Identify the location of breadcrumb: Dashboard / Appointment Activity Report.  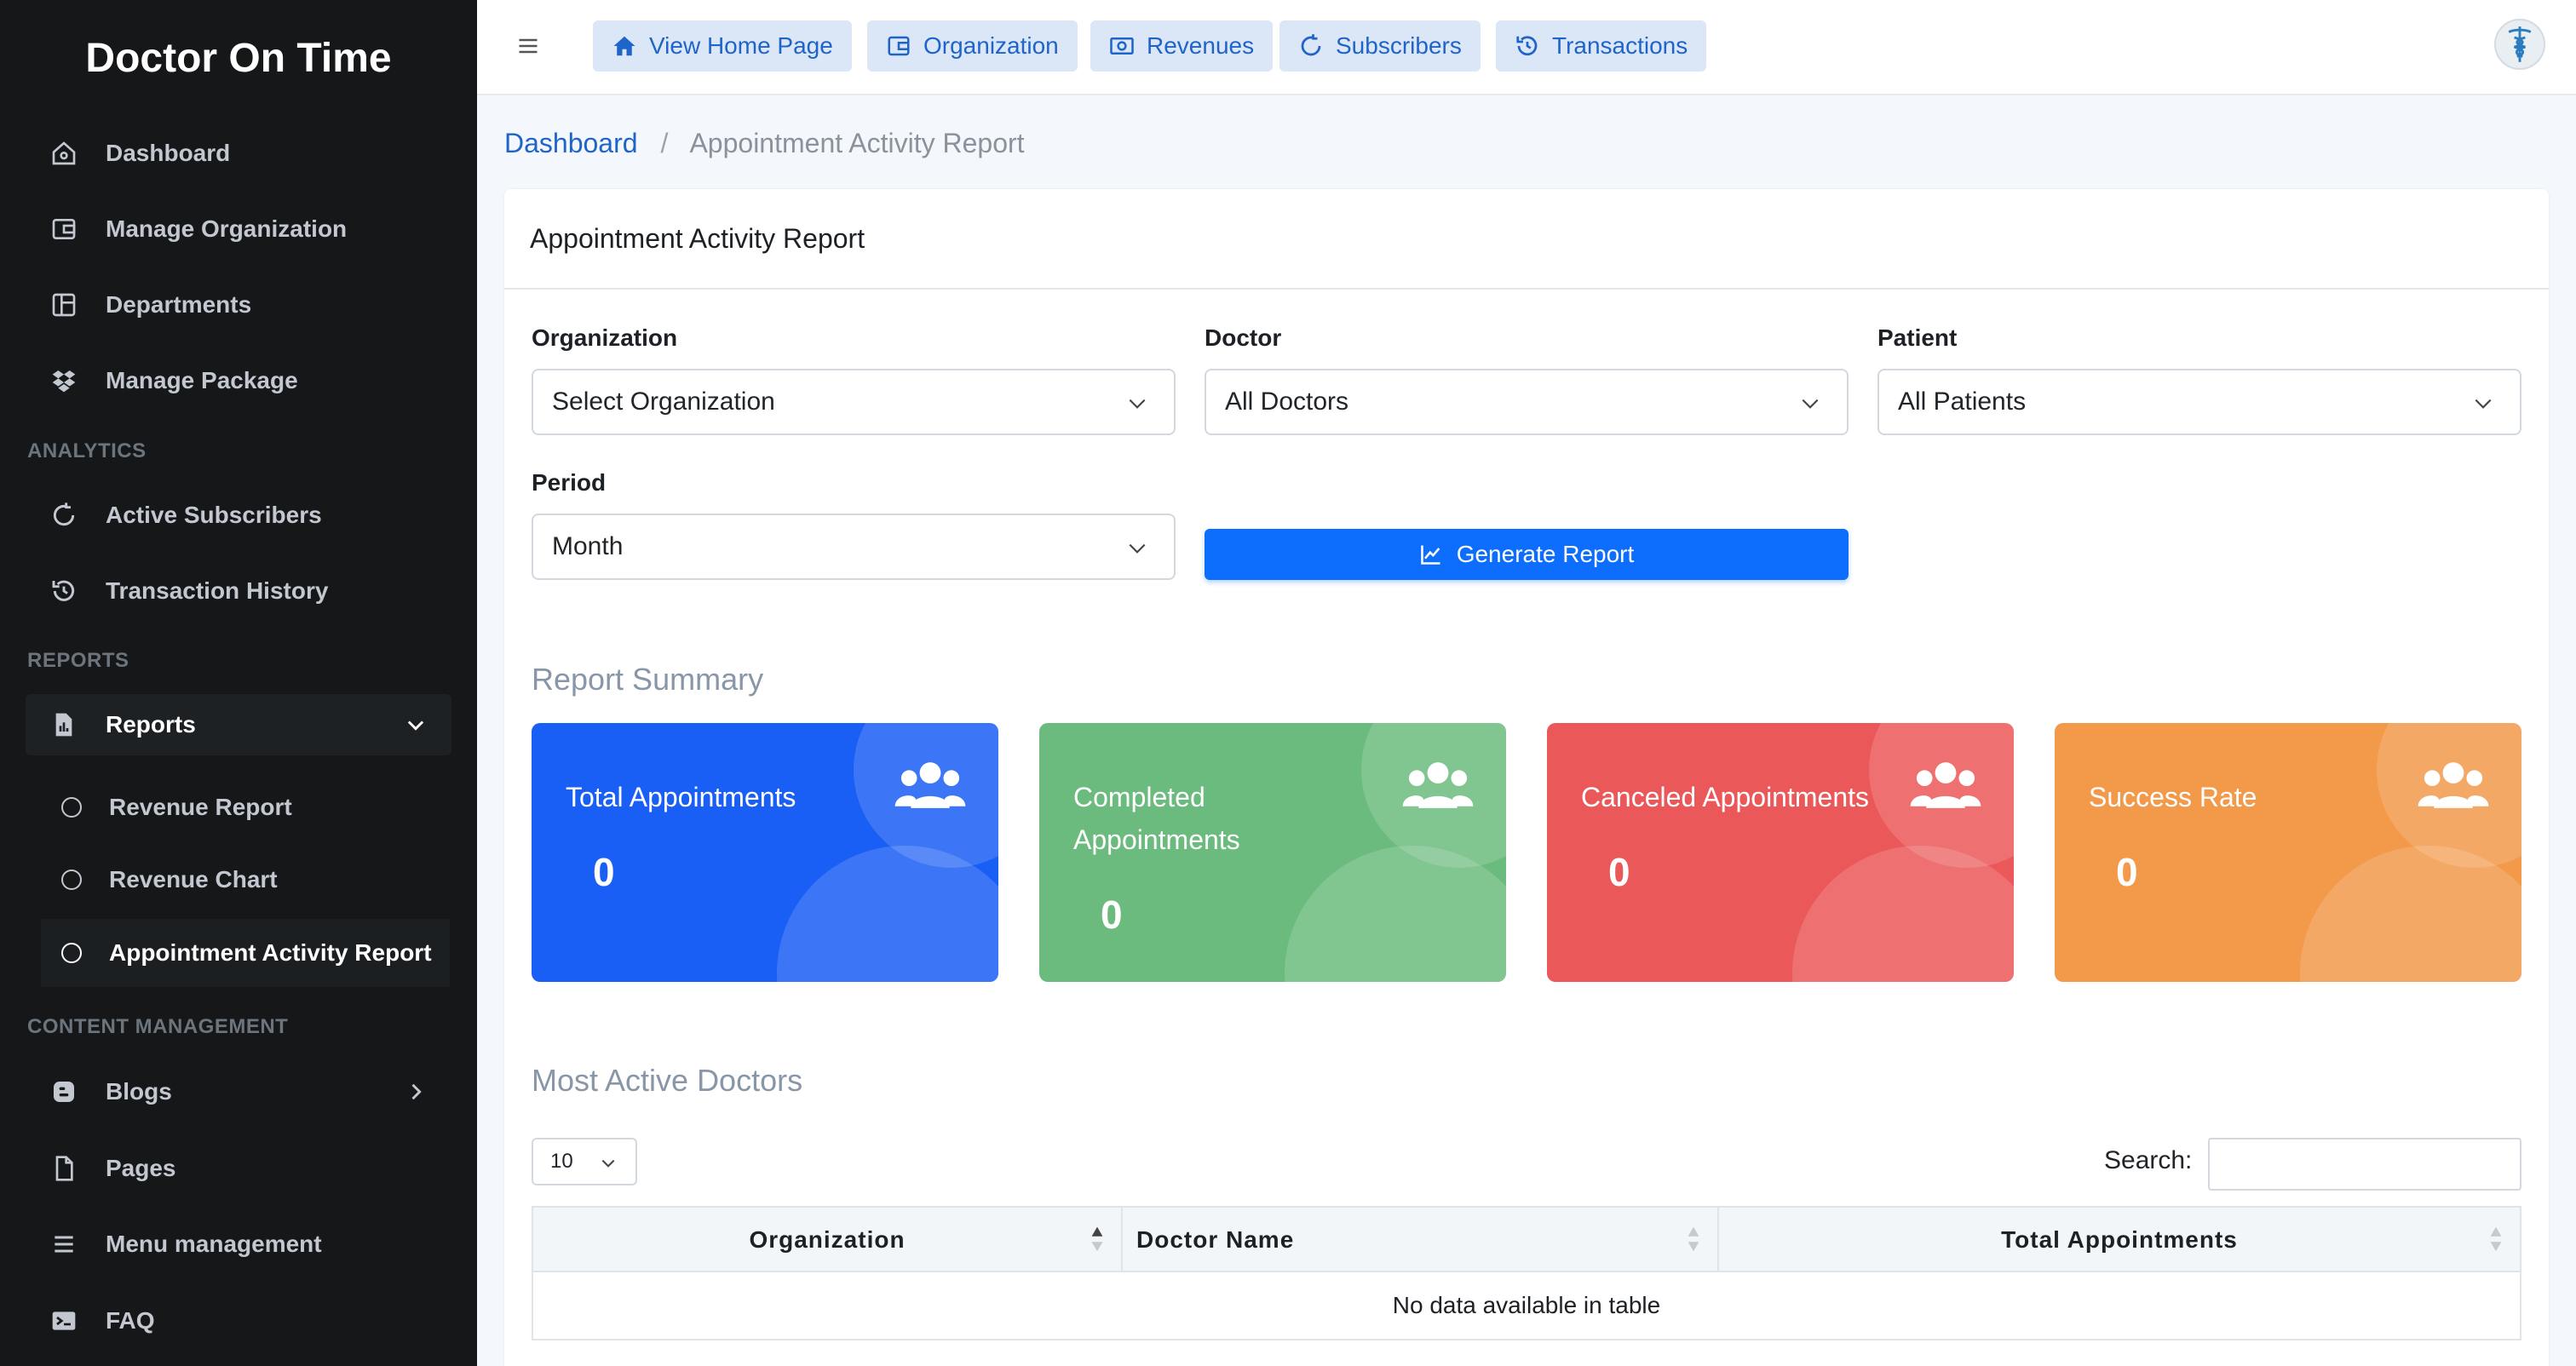
(765, 143).